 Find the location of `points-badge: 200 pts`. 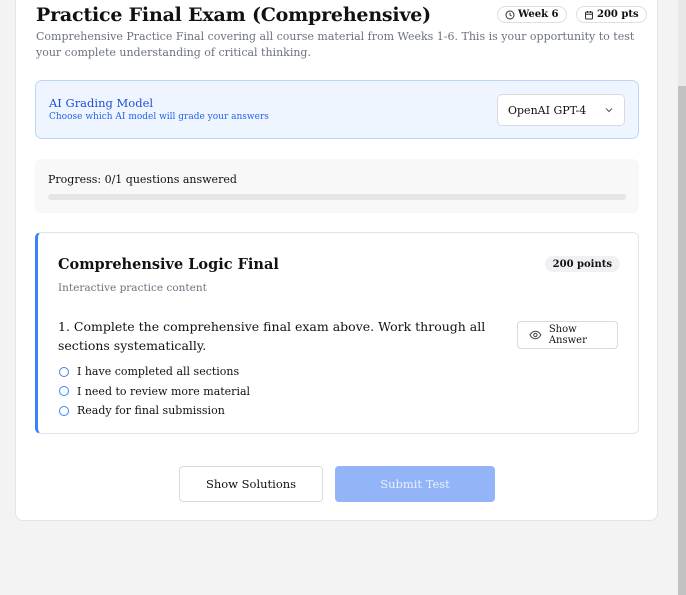

points-badge: 200 pts is located at coordinates (611, 14).